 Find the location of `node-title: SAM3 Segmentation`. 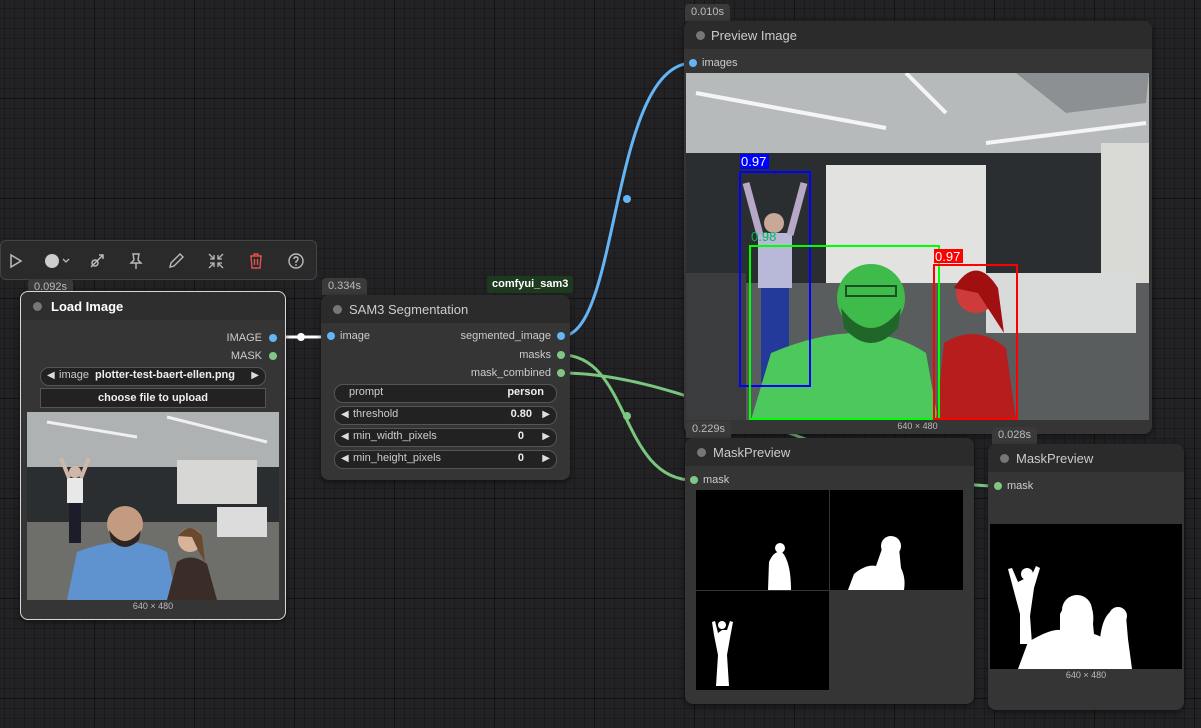

node-title: SAM3 Segmentation is located at coordinates (409, 309).